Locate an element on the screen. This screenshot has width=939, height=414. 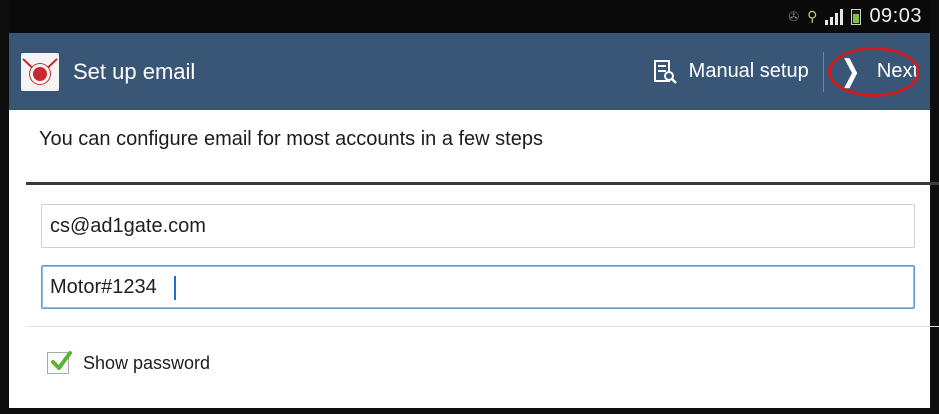
page-title: Set up email is located at coordinates (134, 71).